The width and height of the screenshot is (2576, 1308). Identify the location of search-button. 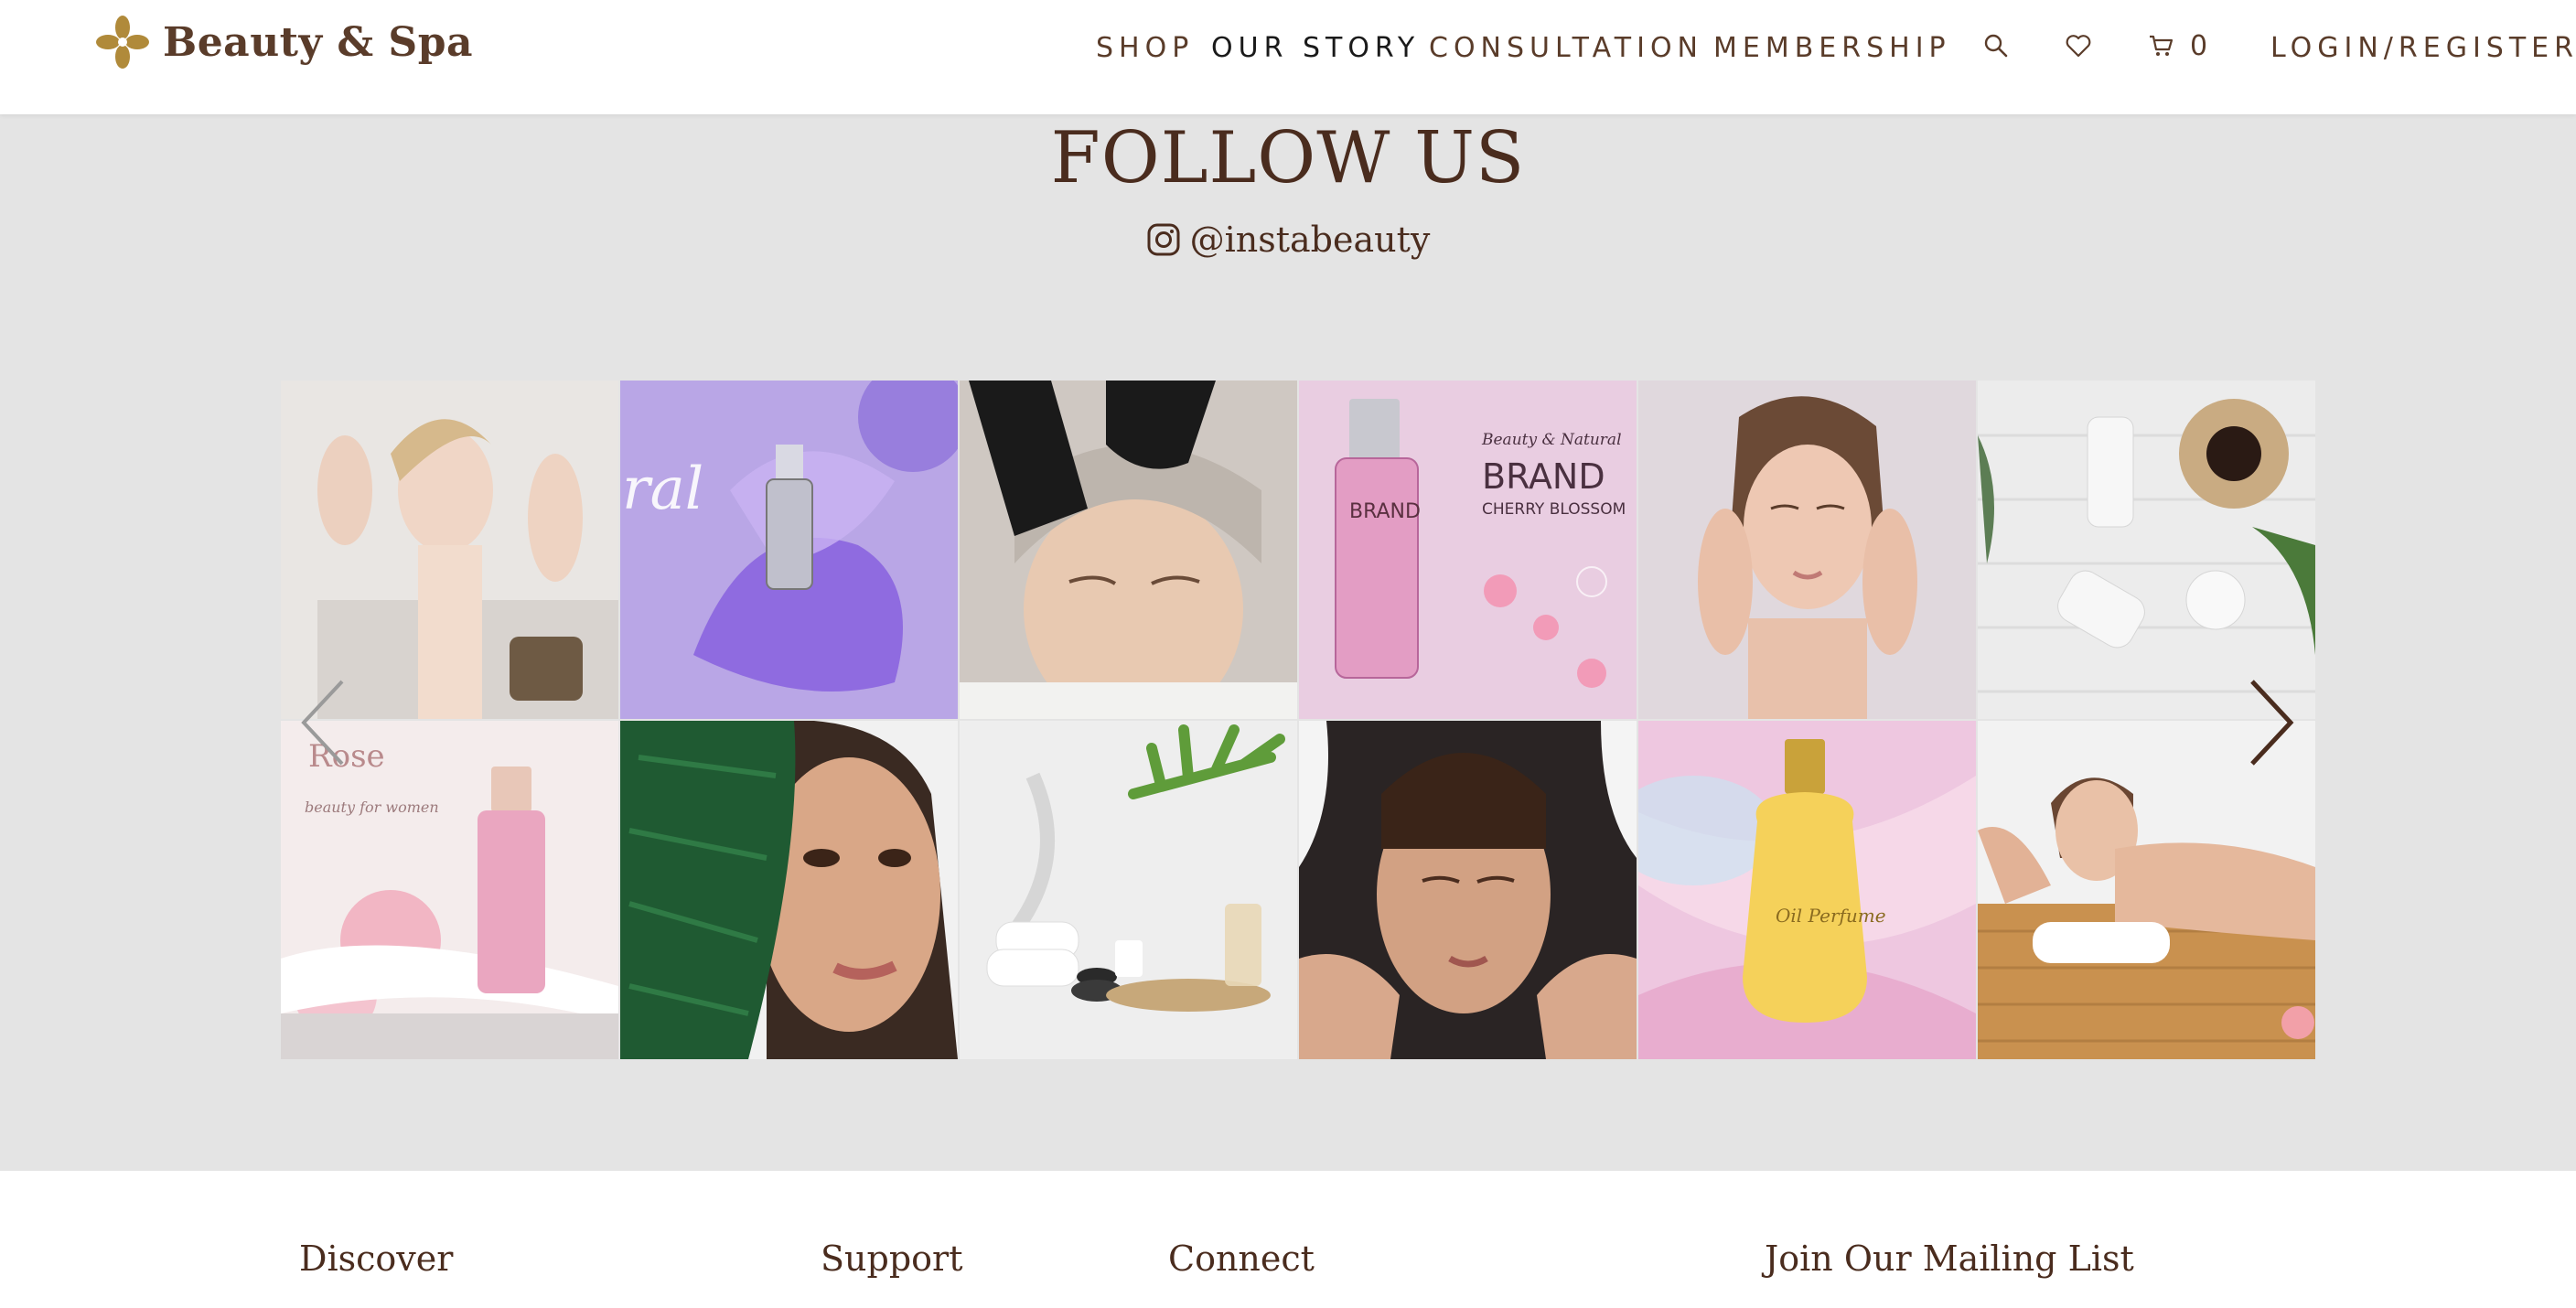
(1996, 45).